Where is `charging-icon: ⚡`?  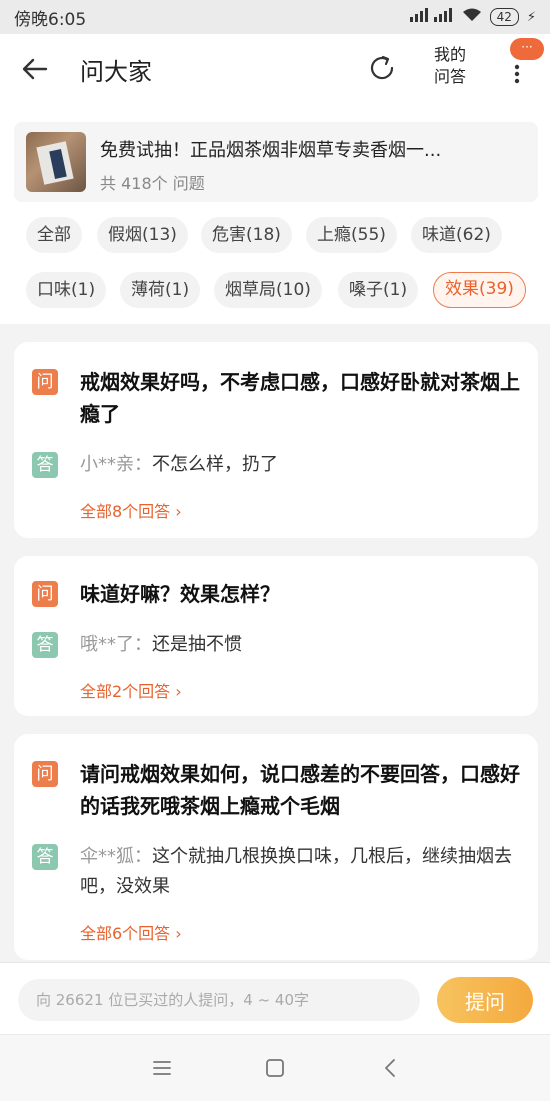
charging-icon: ⚡ is located at coordinates (531, 17).